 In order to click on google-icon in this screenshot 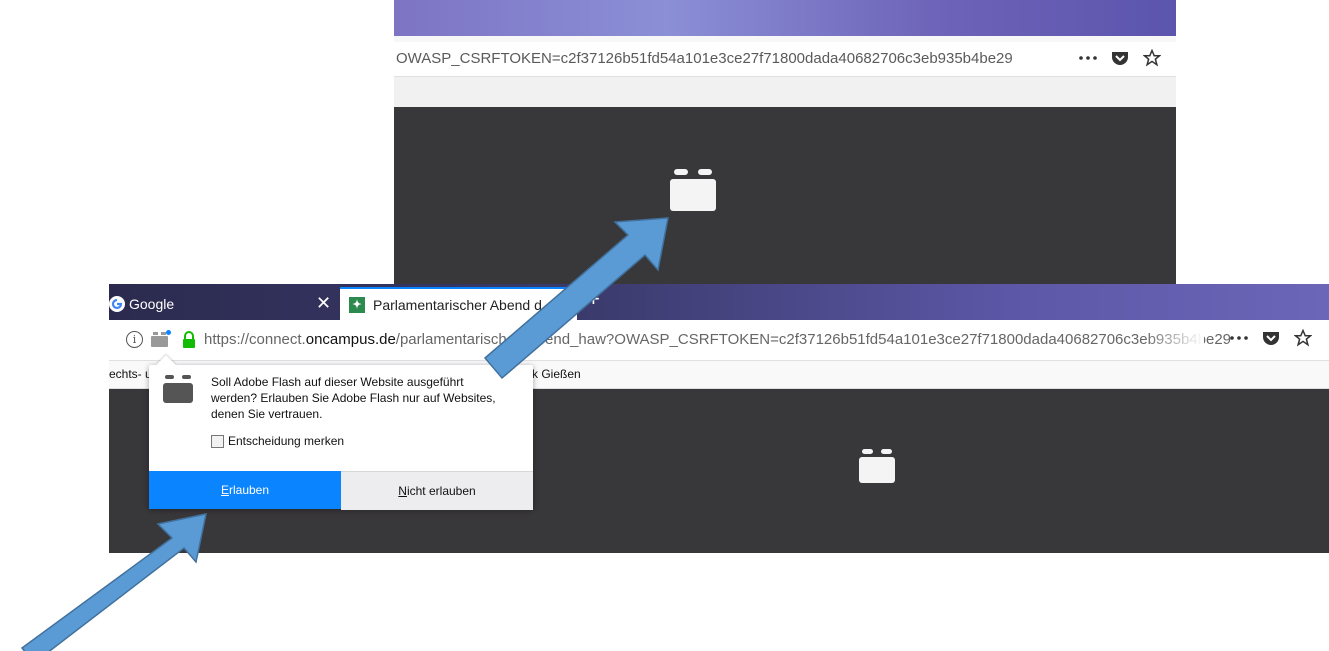, I will do `click(117, 304)`.